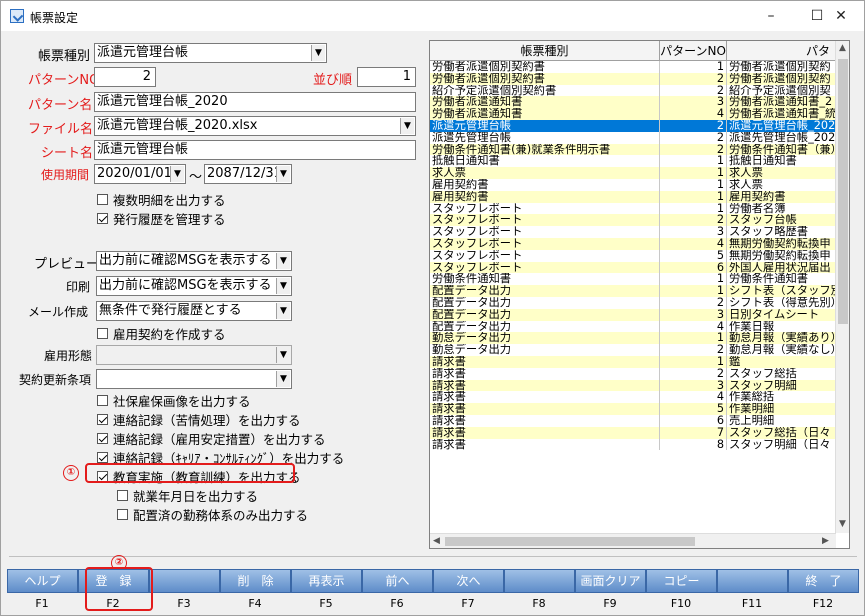 The height and width of the screenshot is (616, 865). Describe the element at coordinates (633, 90) in the screenshot. I see `table-row: 紹介予定派遣個別契約書 2 紹介予定派遣個別契` at that location.